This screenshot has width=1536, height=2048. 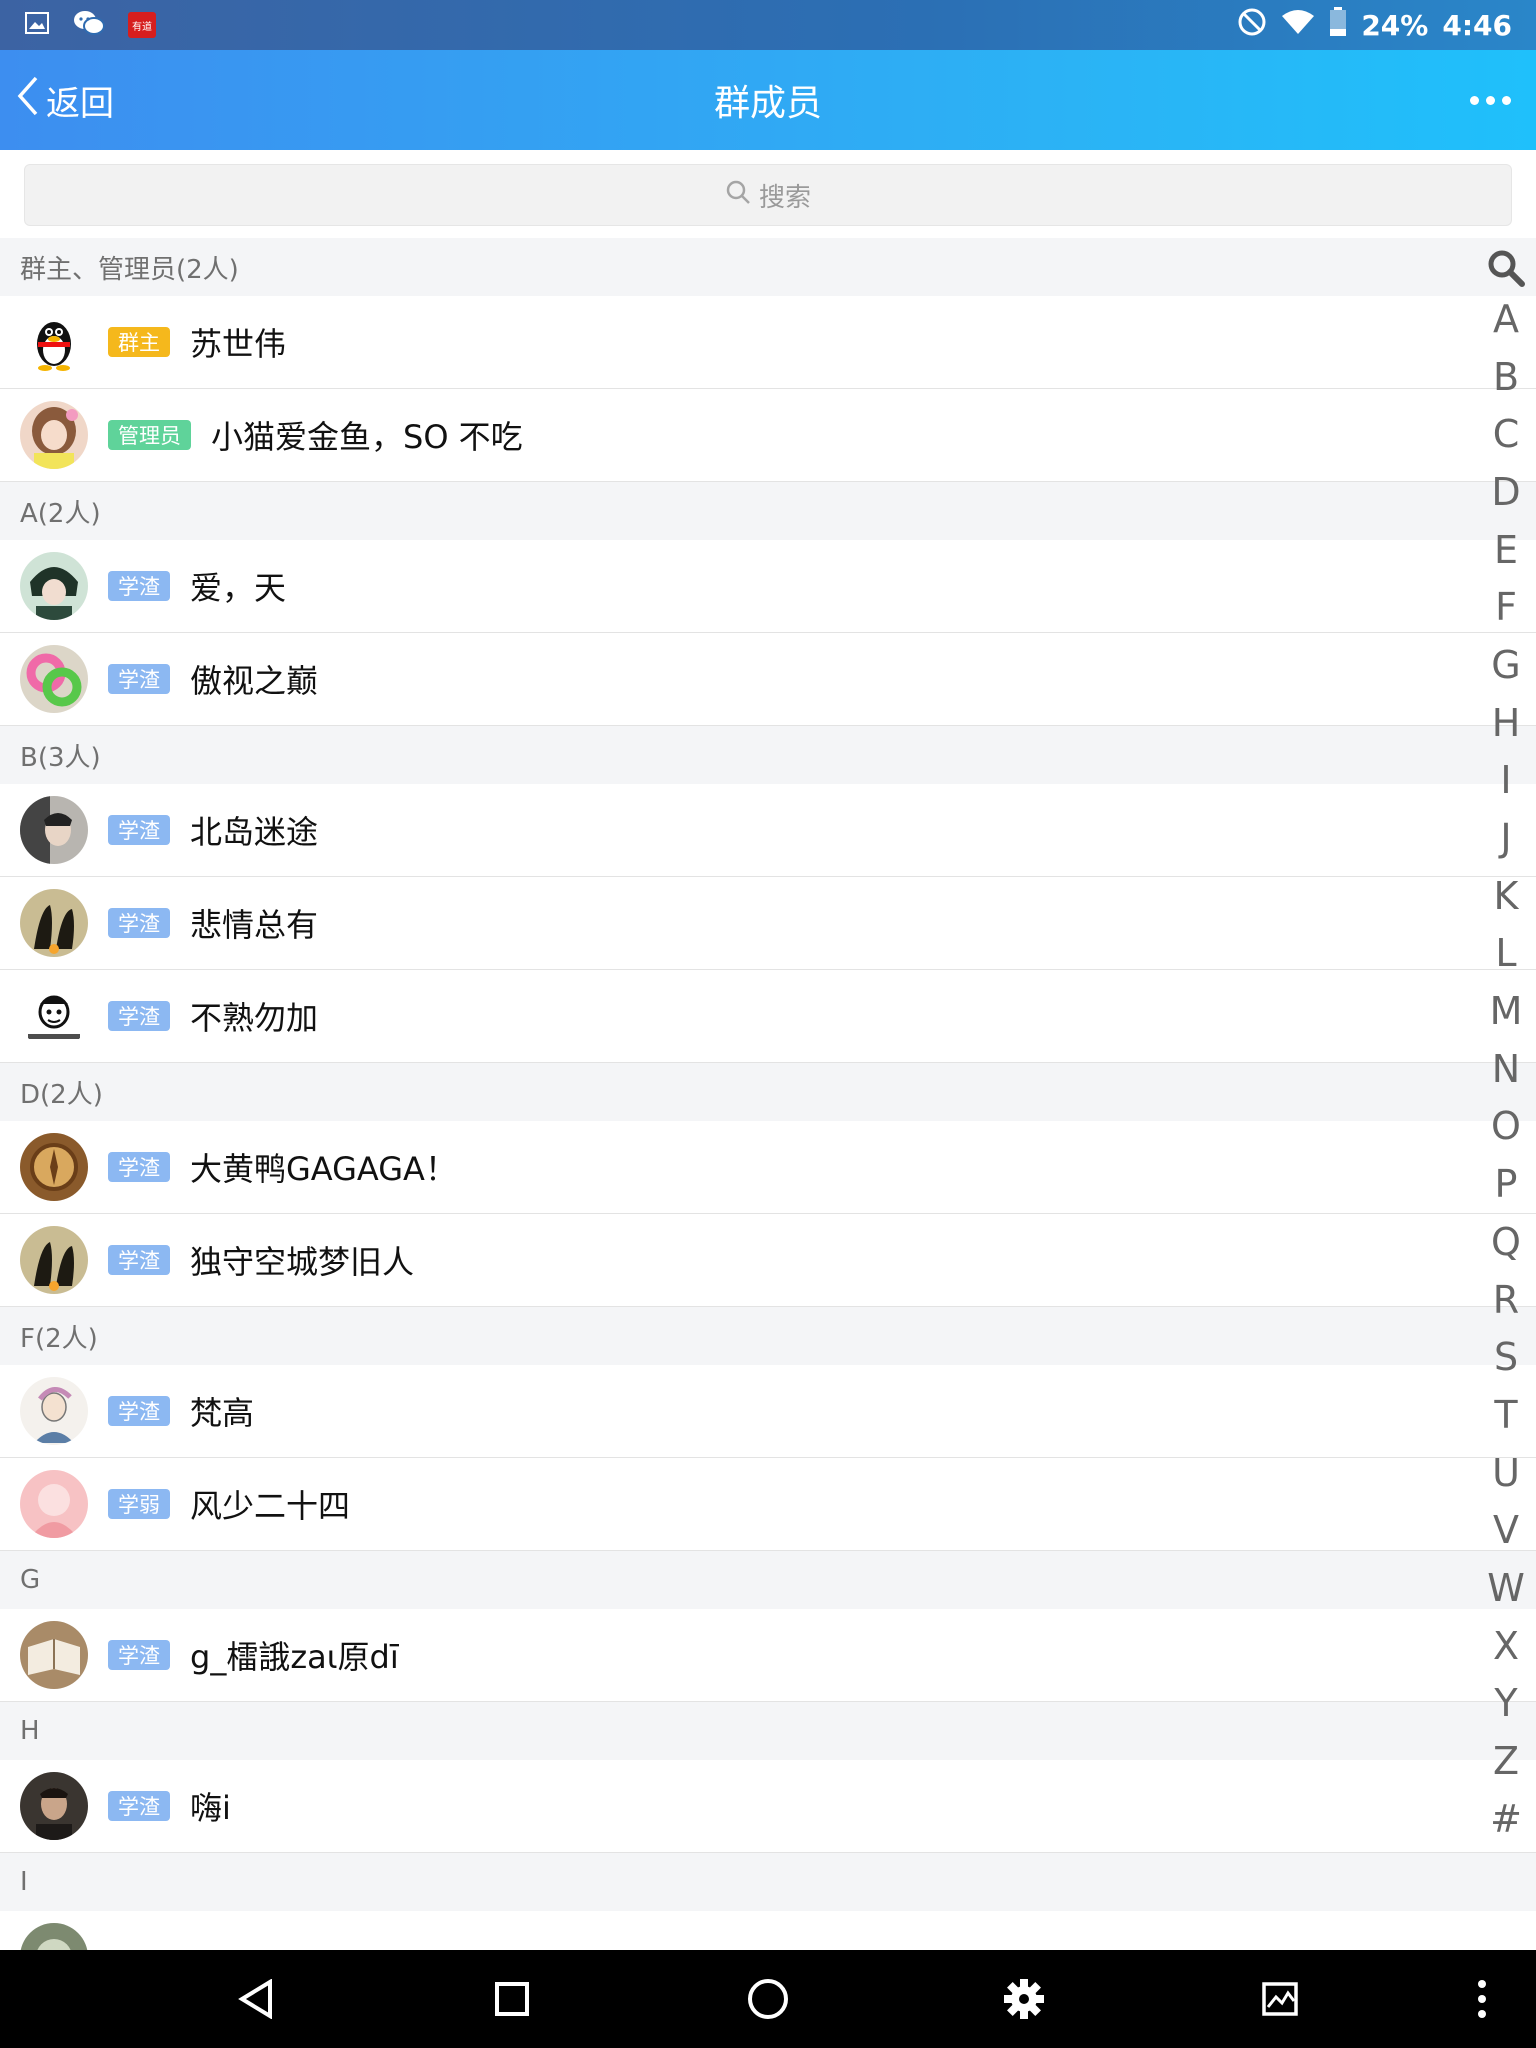 What do you see at coordinates (54, 586) in the screenshot?
I see `anime-avatar` at bounding box center [54, 586].